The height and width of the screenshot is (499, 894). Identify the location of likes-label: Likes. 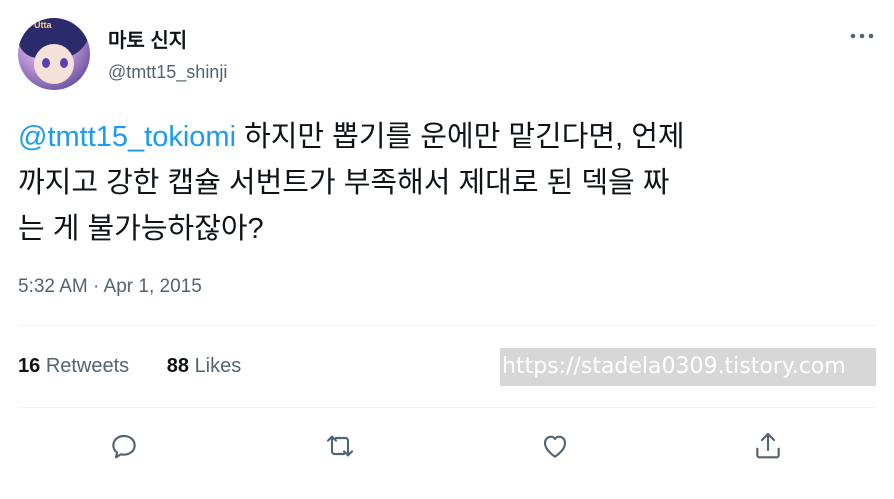
(218, 366).